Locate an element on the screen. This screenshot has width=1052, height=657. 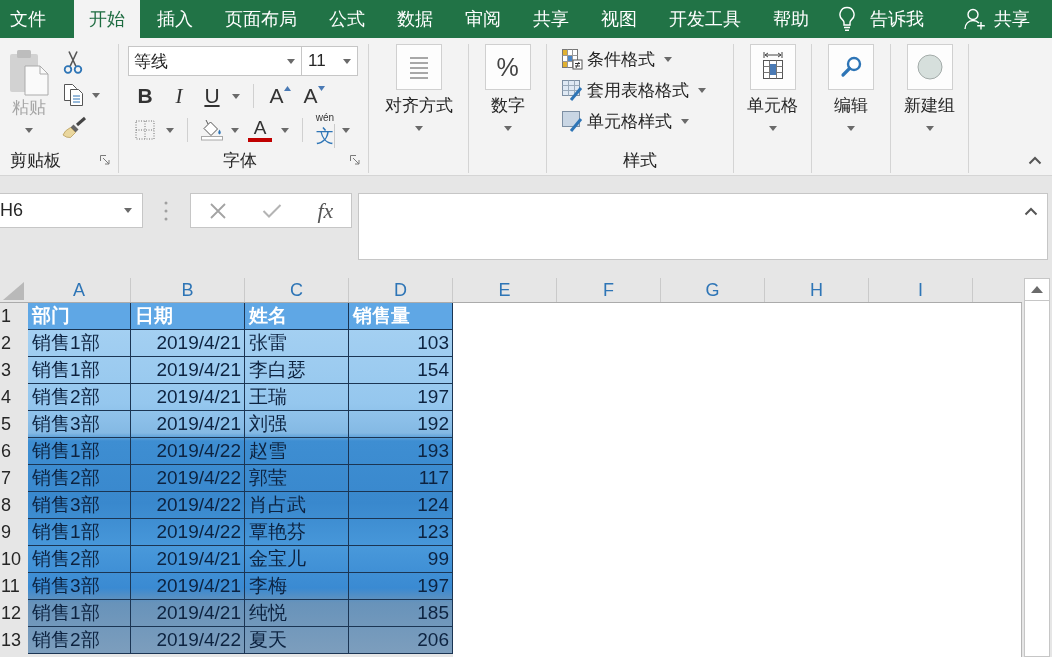
table-cell: 郭莹 is located at coordinates (297, 478).